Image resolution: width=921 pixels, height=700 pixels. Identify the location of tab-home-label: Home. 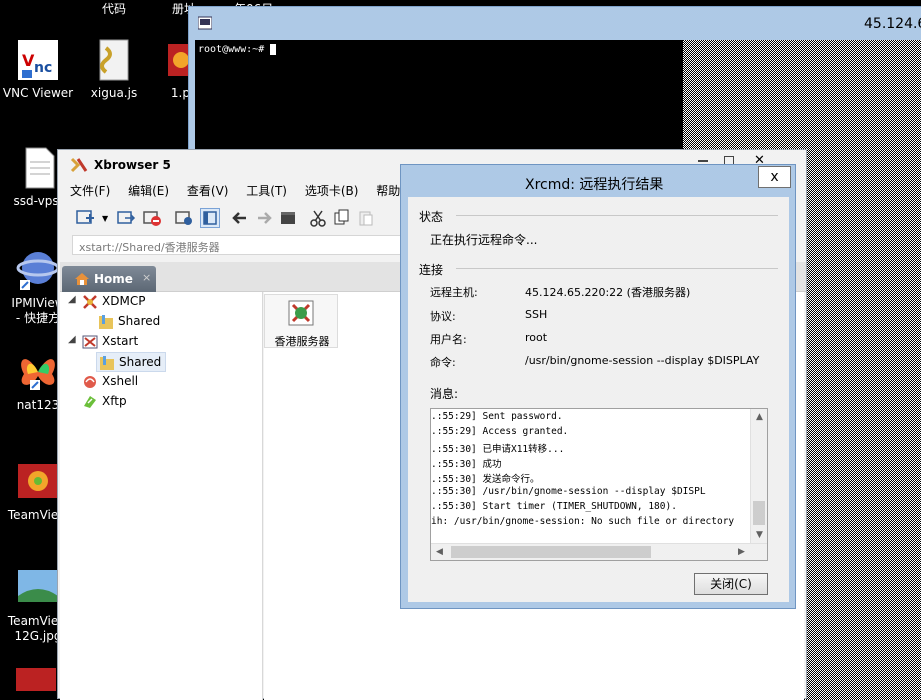
(113, 279).